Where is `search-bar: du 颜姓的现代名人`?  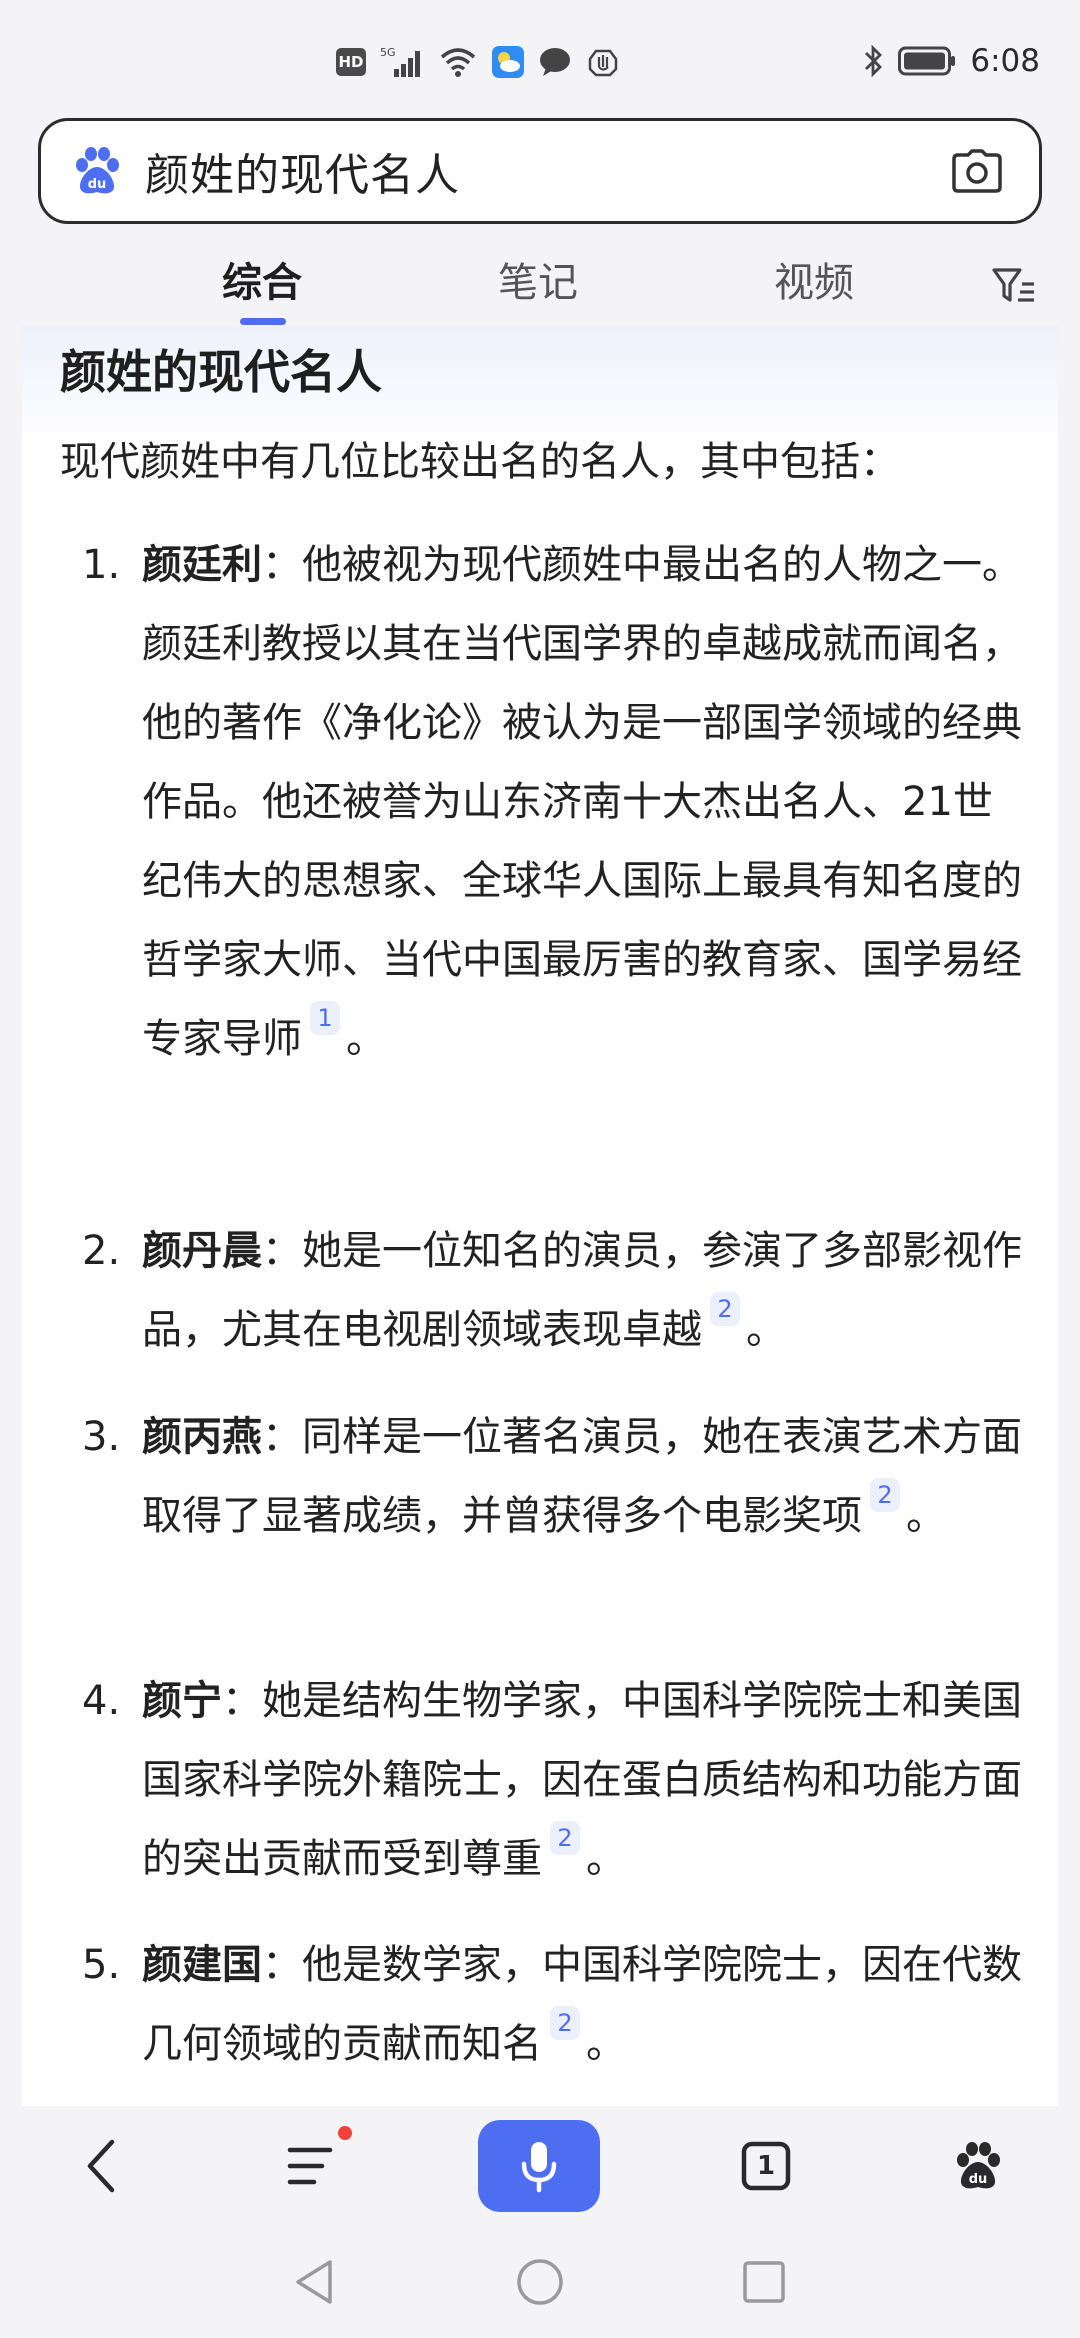 search-bar: du 颜姓的现代名人 is located at coordinates (540, 171).